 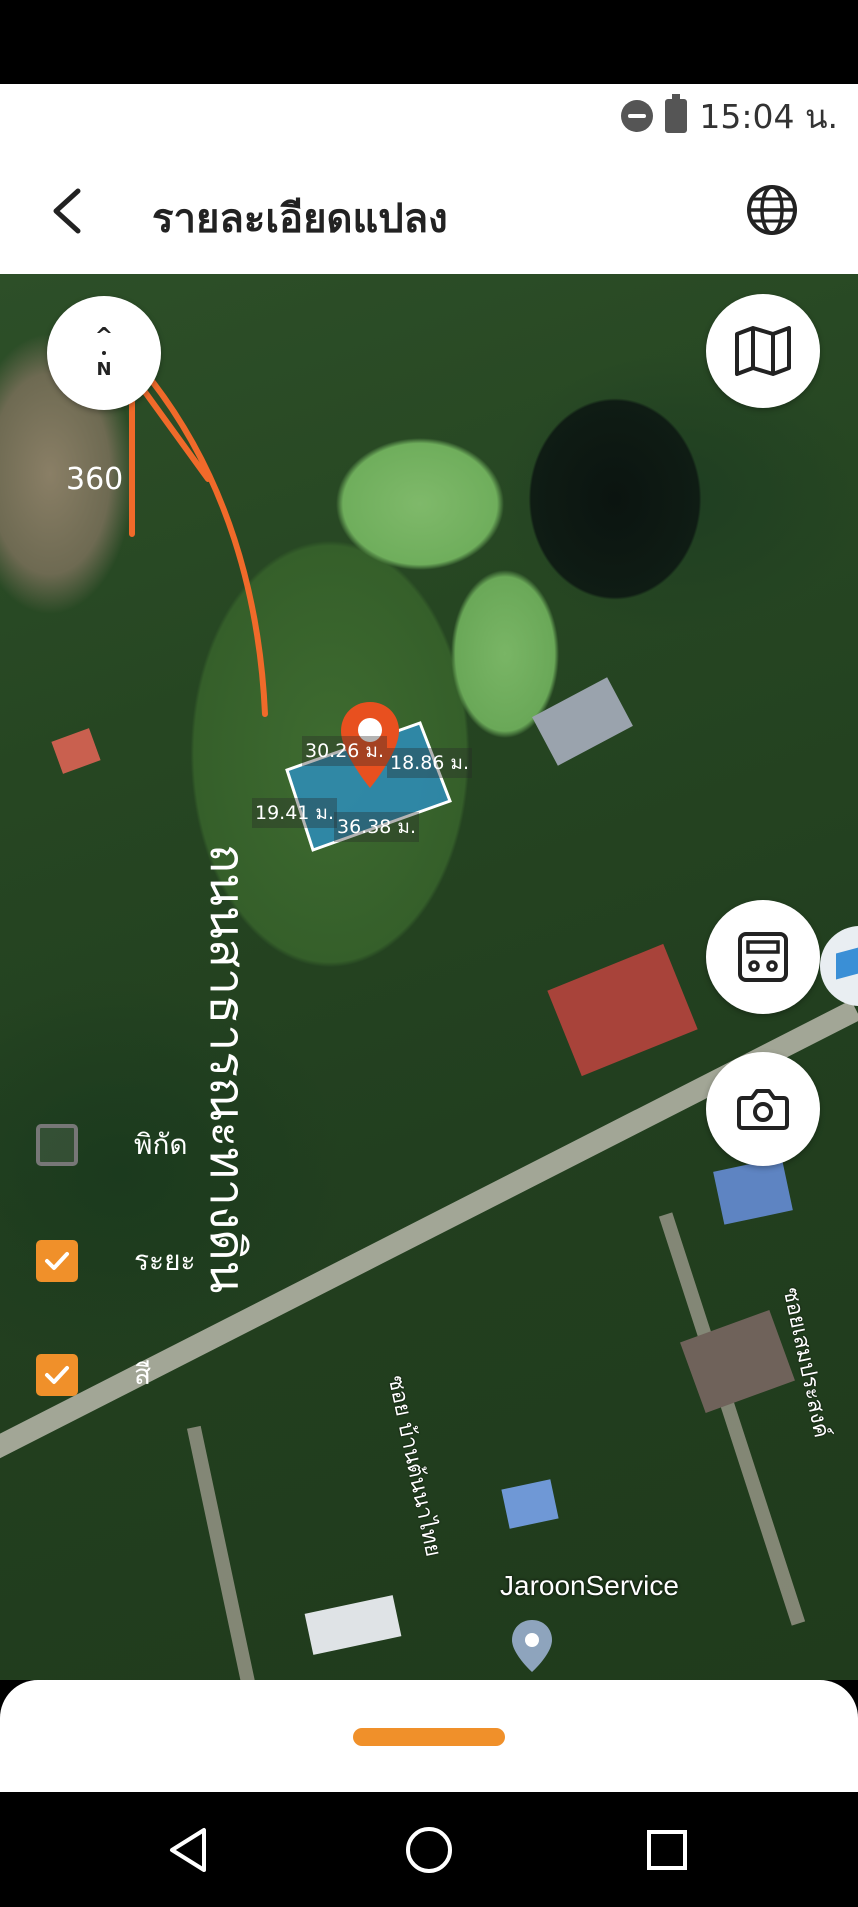 I want to click on layer-label-color: สี, so click(x=143, y=1374).